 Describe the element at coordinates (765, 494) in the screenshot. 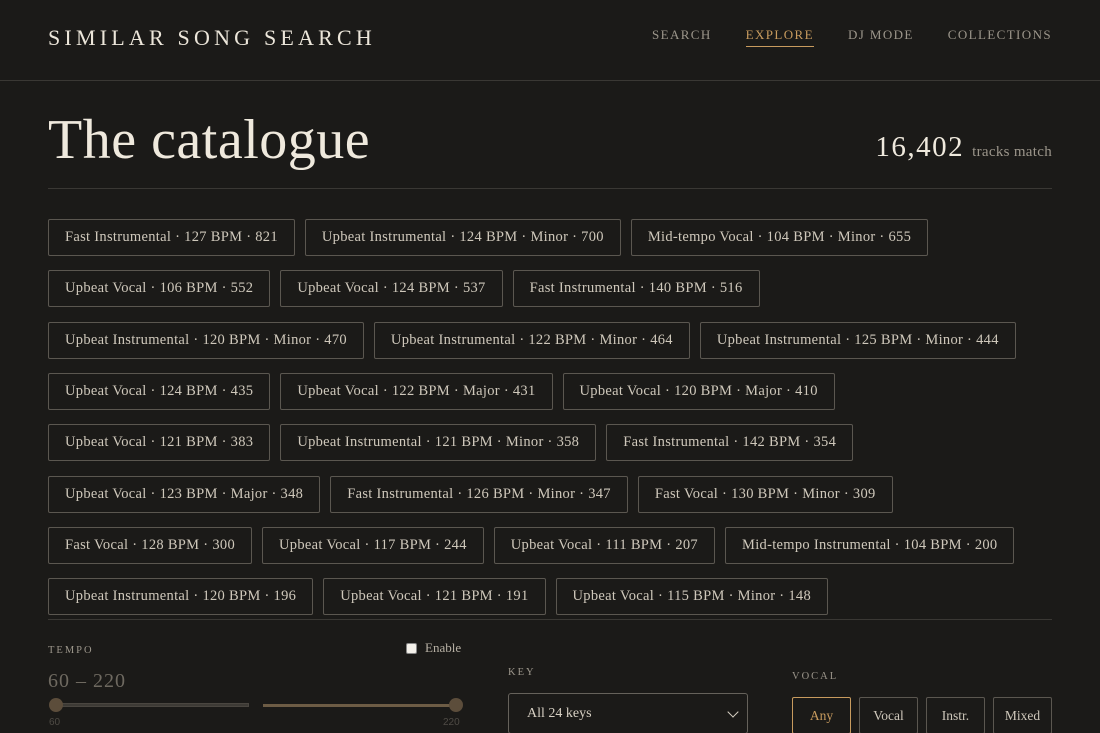

I see `cluster-chip: Fast Vocal · 130 BPM · Minor · 309` at that location.